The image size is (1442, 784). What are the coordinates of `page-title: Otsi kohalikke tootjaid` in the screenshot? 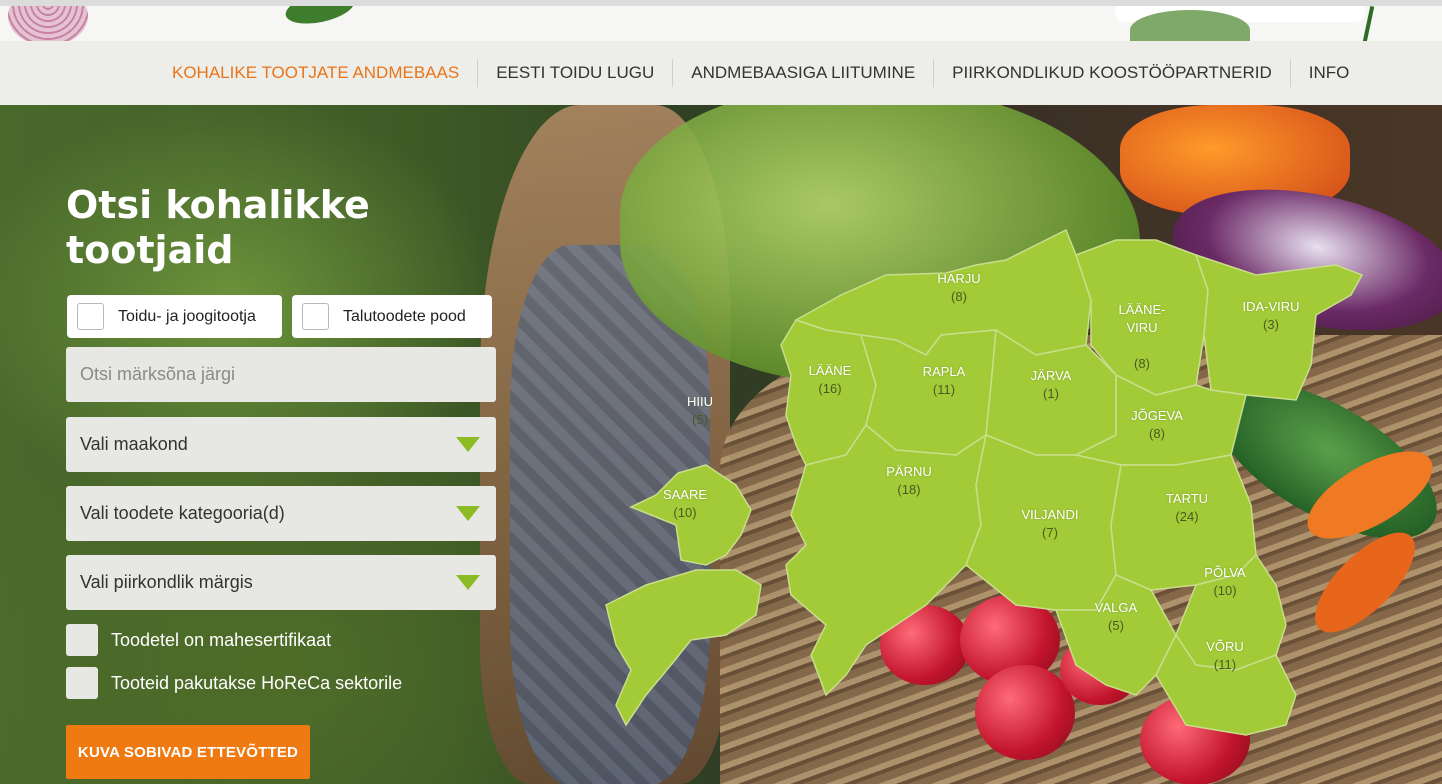 It's located at (218, 227).